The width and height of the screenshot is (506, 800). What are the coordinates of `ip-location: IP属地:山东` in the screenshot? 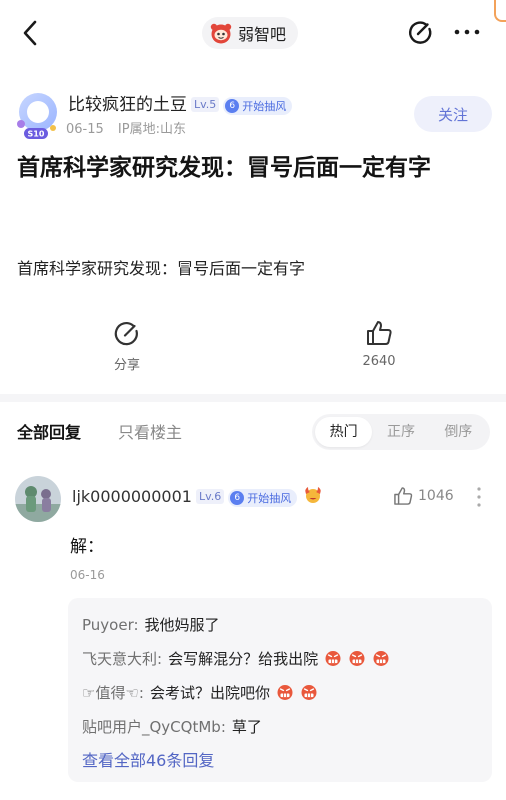 It's located at (151, 129).